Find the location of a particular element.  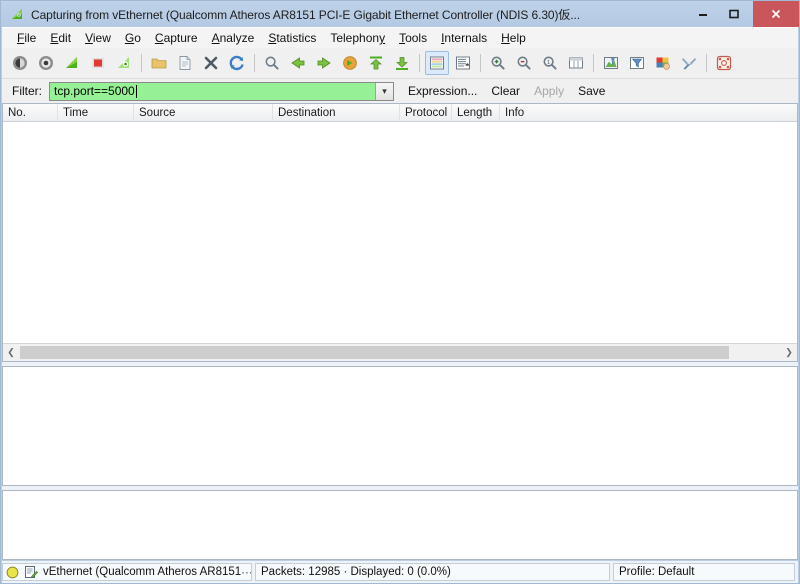

close-file-icon is located at coordinates (211, 63).